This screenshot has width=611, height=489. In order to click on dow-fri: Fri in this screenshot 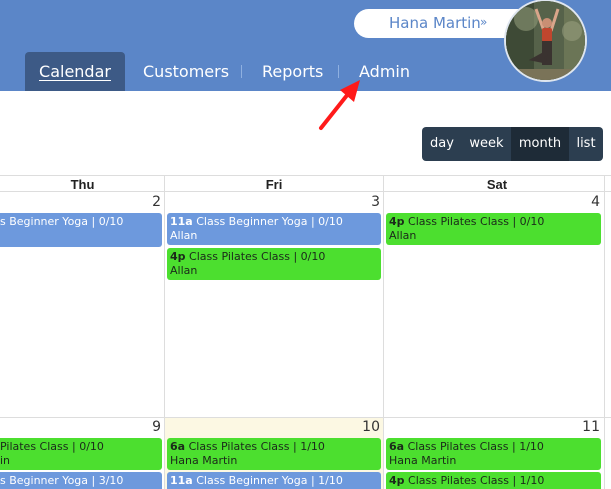, I will do `click(274, 183)`.